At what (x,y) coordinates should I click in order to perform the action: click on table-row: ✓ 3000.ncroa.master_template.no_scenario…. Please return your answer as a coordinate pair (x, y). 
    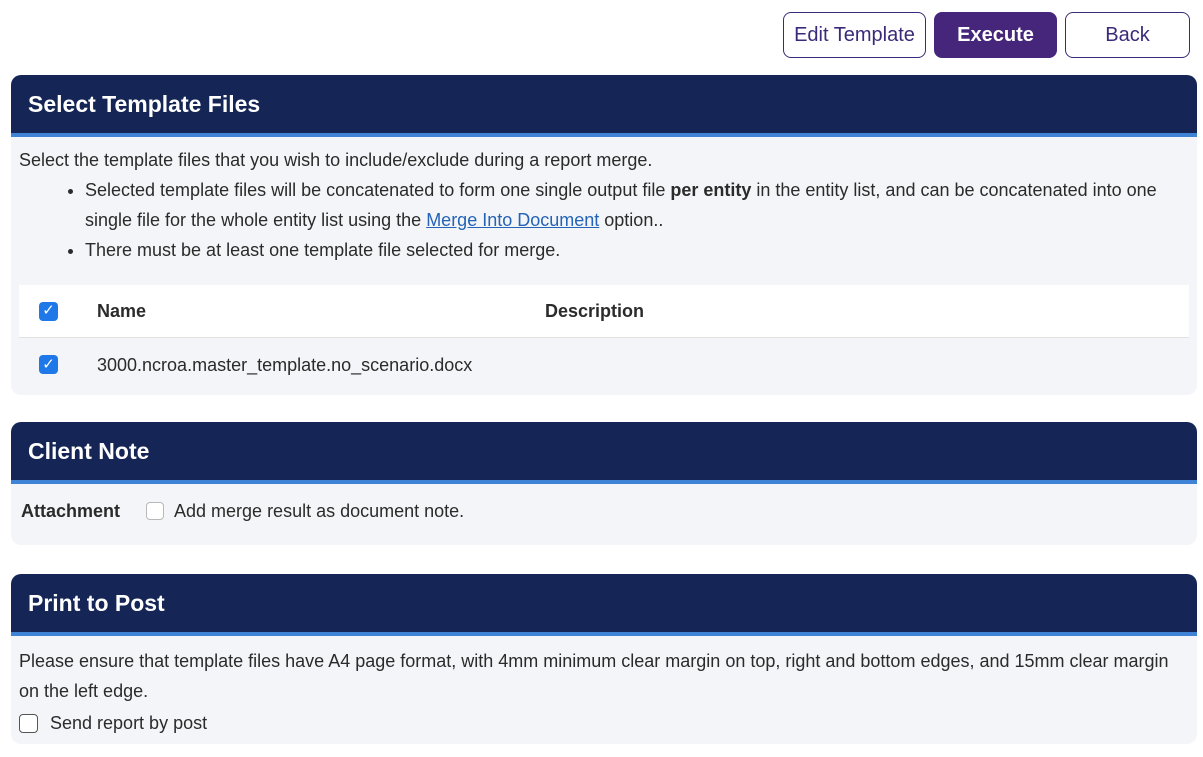
    Looking at the image, I should click on (604, 364).